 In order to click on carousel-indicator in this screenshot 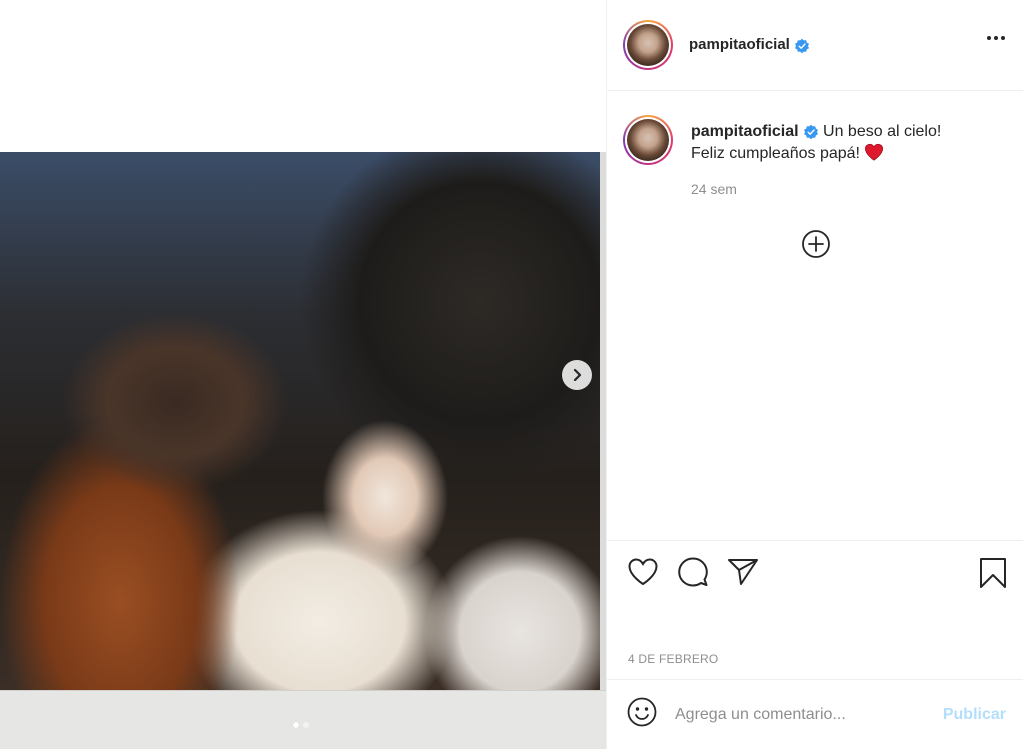, I will do `click(301, 725)`.